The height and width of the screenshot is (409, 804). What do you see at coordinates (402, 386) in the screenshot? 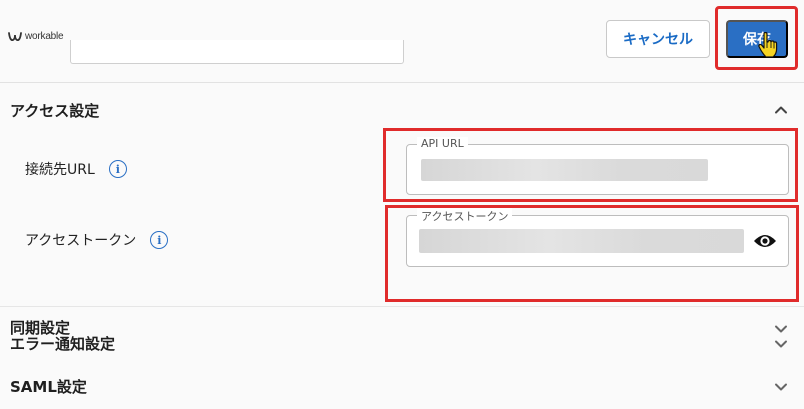
I see `section-saml-settings: SAML設定` at bounding box center [402, 386].